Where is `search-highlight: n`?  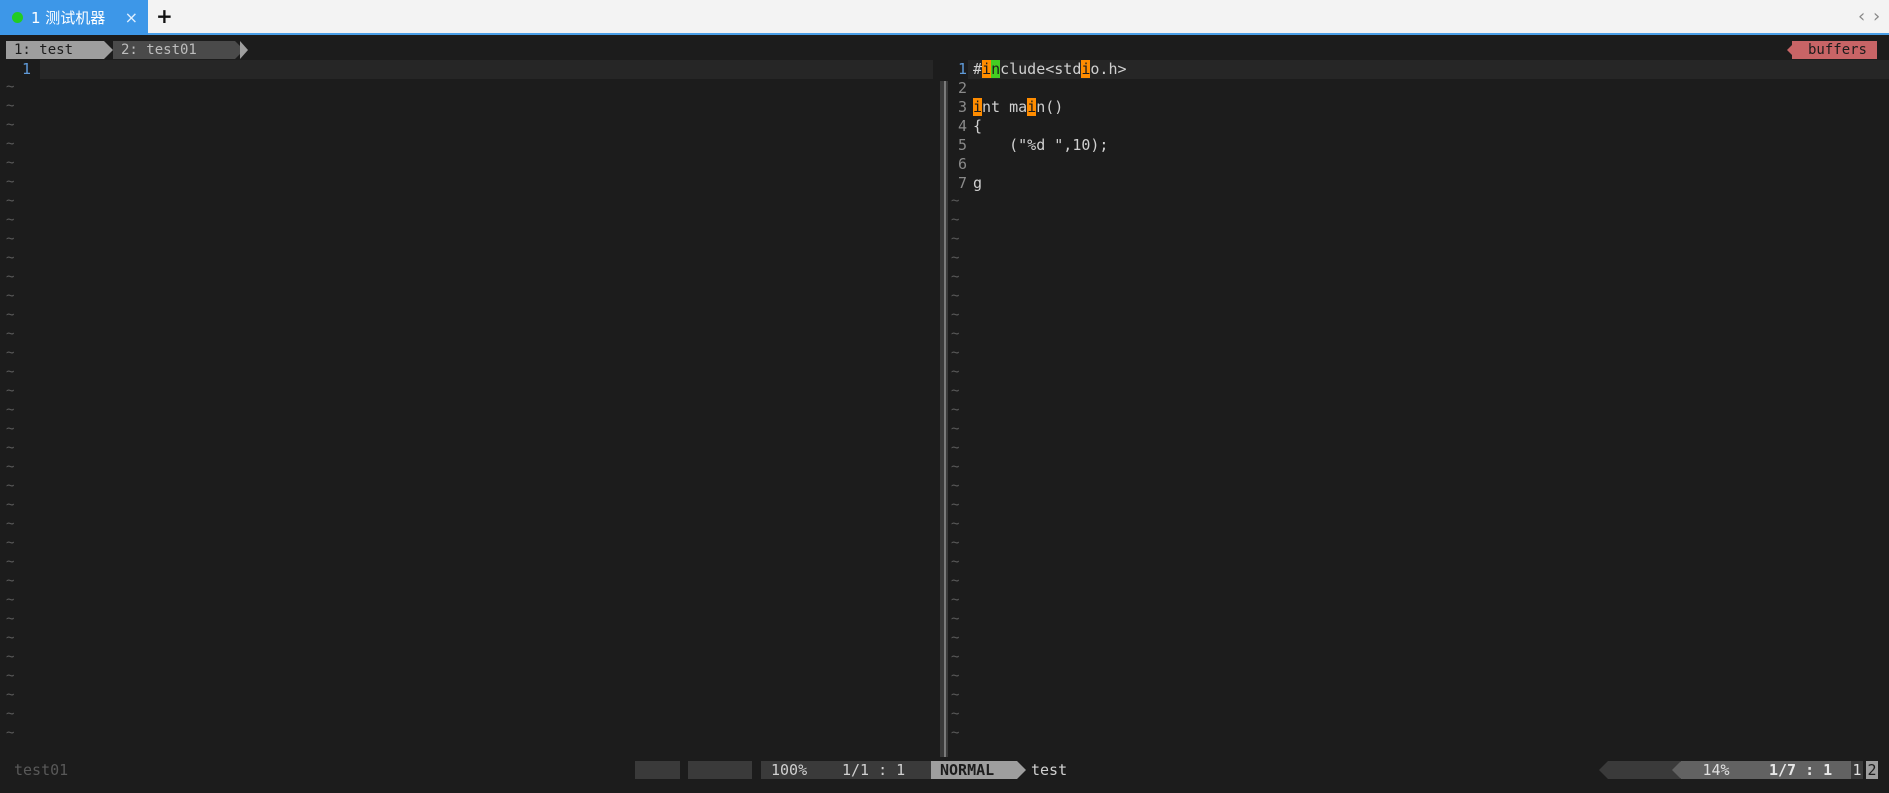 search-highlight: n is located at coordinates (996, 69).